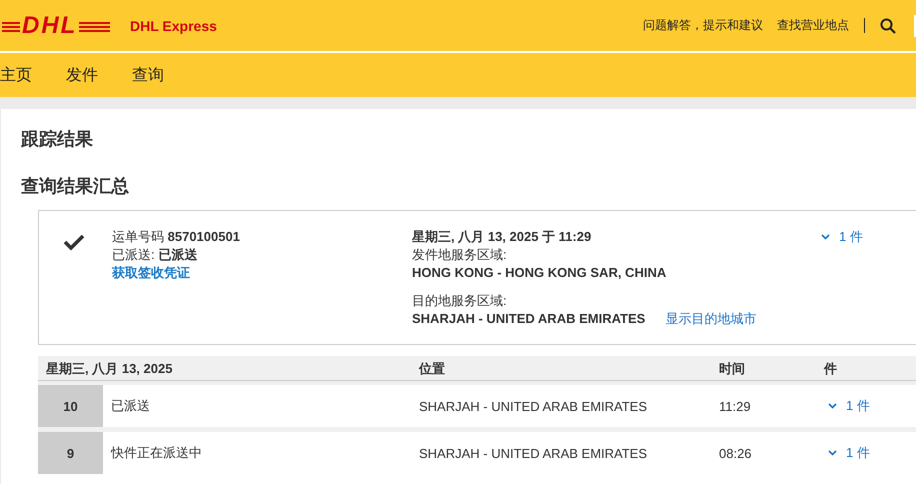 The height and width of the screenshot is (484, 916). Describe the element at coordinates (888, 26) in the screenshot. I see `search-icon` at that location.